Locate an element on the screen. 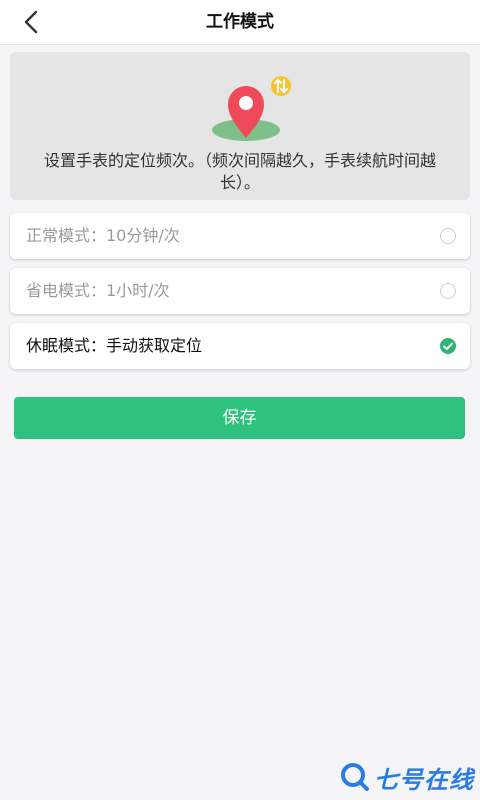  info-description: 设置手表的定位频次。（频次间隔越久，手表续航时间越长）。 is located at coordinates (239, 171).